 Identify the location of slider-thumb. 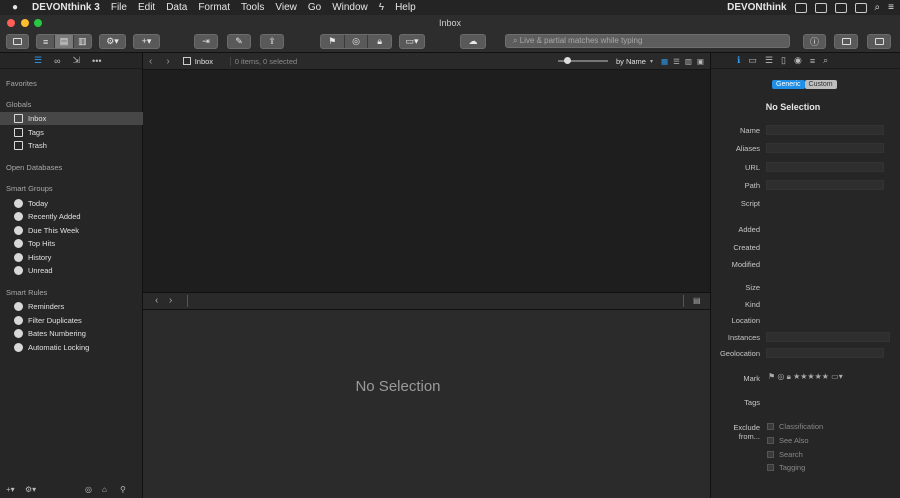
(567, 60).